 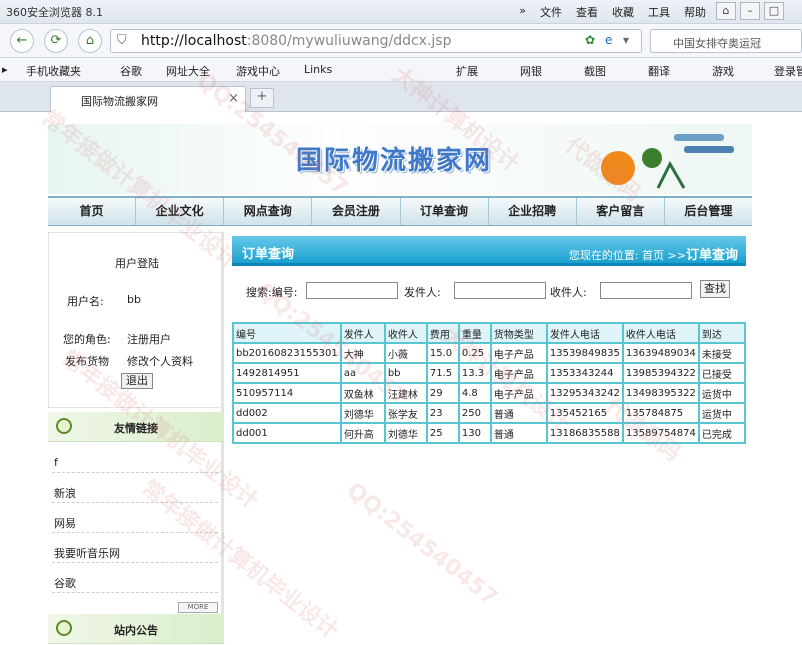 I want to click on nav-message: 客户留言, so click(x=621, y=211).